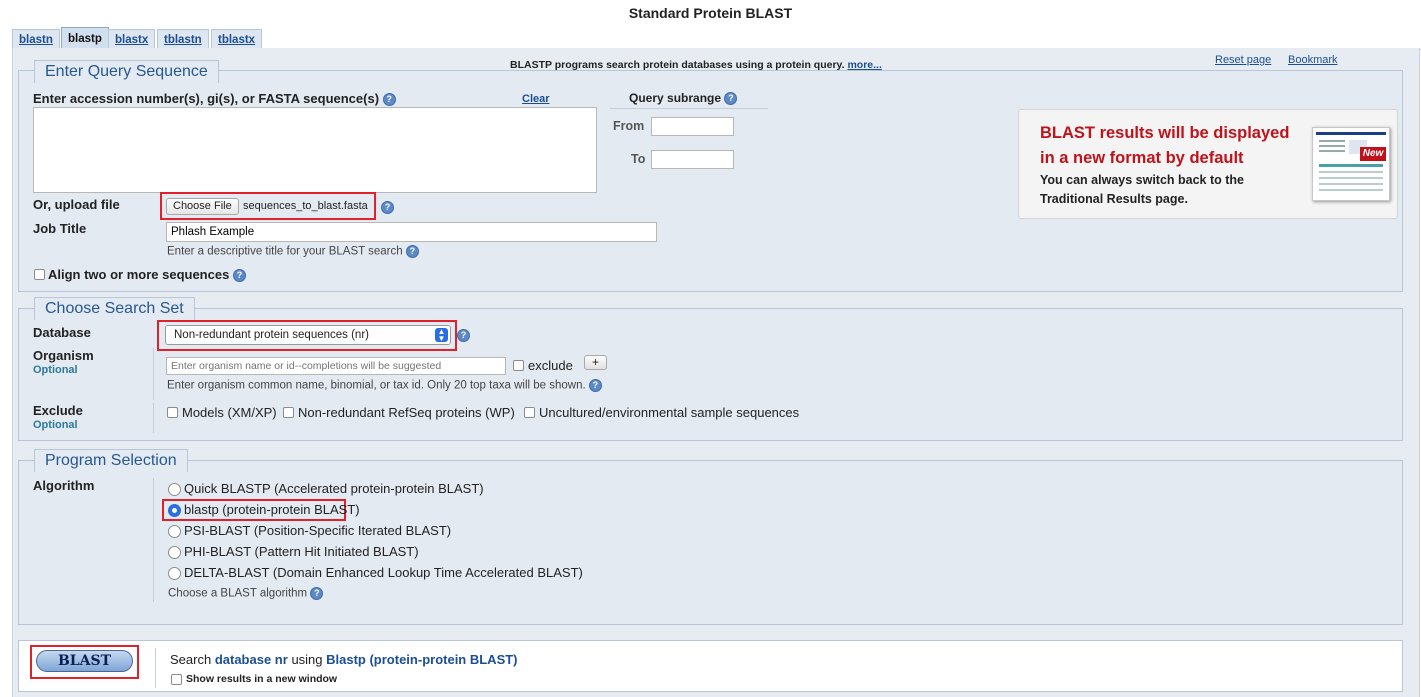  What do you see at coordinates (174, 552) in the screenshot?
I see `radio-phi-blast` at bounding box center [174, 552].